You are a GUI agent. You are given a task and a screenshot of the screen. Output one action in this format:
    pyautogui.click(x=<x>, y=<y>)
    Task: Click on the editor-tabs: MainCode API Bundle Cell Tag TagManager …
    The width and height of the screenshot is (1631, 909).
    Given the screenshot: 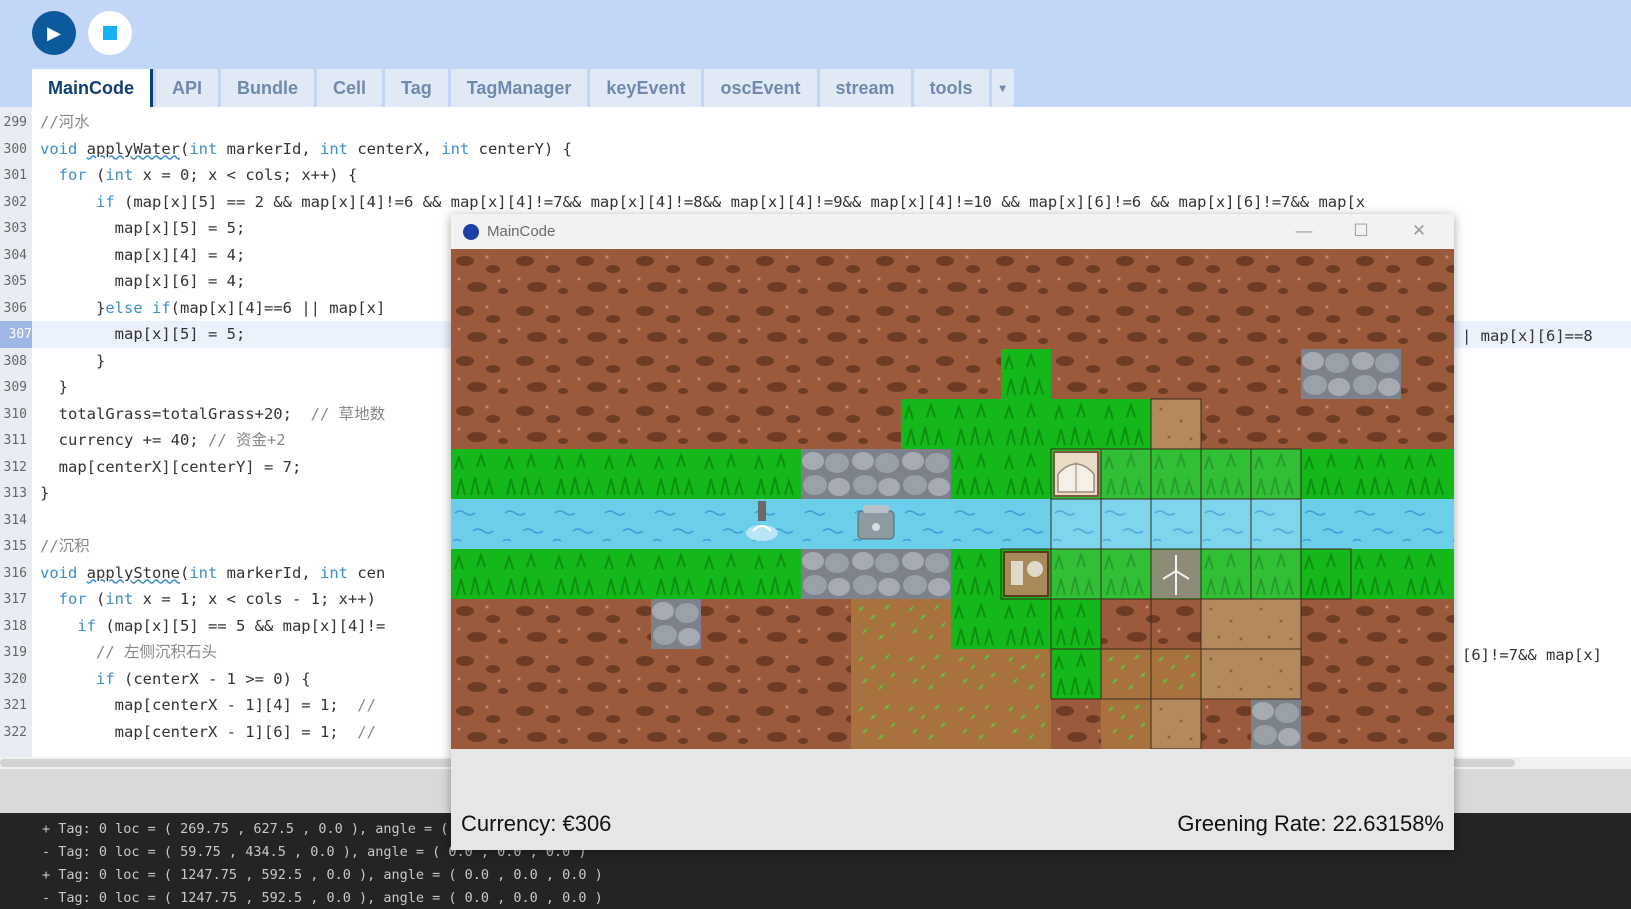 What is the action you would take?
    pyautogui.click(x=524, y=88)
    